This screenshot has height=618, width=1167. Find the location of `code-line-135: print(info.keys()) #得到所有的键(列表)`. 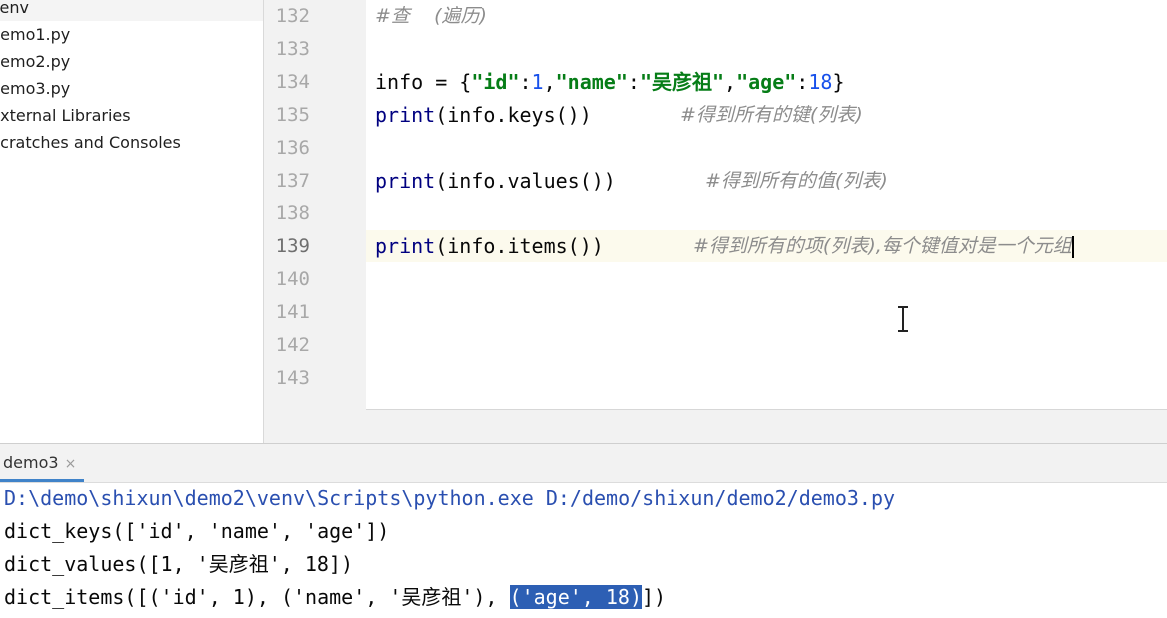

code-line-135: print(info.keys()) #得到所有的键(列表) is located at coordinates (766, 115).